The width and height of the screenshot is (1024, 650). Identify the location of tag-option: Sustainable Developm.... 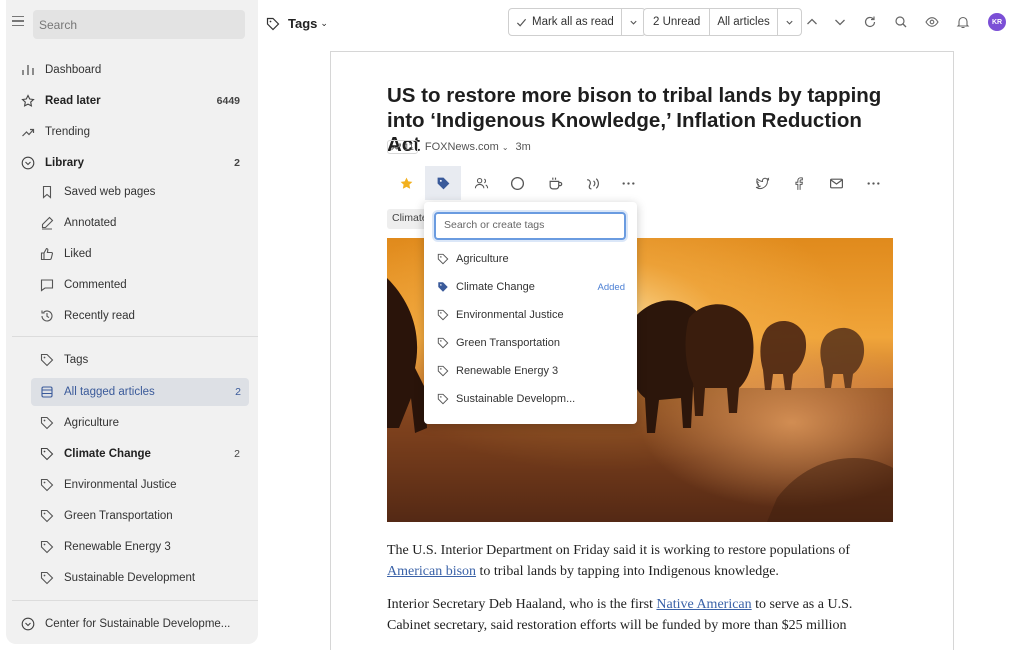
(530, 399).